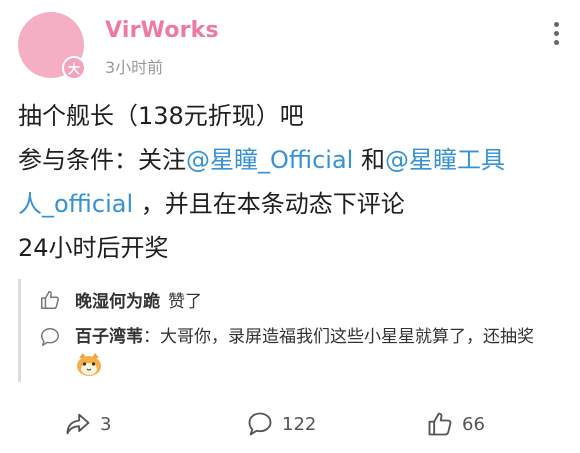  I want to click on liker-name: 晚湿何为跪, so click(117, 299).